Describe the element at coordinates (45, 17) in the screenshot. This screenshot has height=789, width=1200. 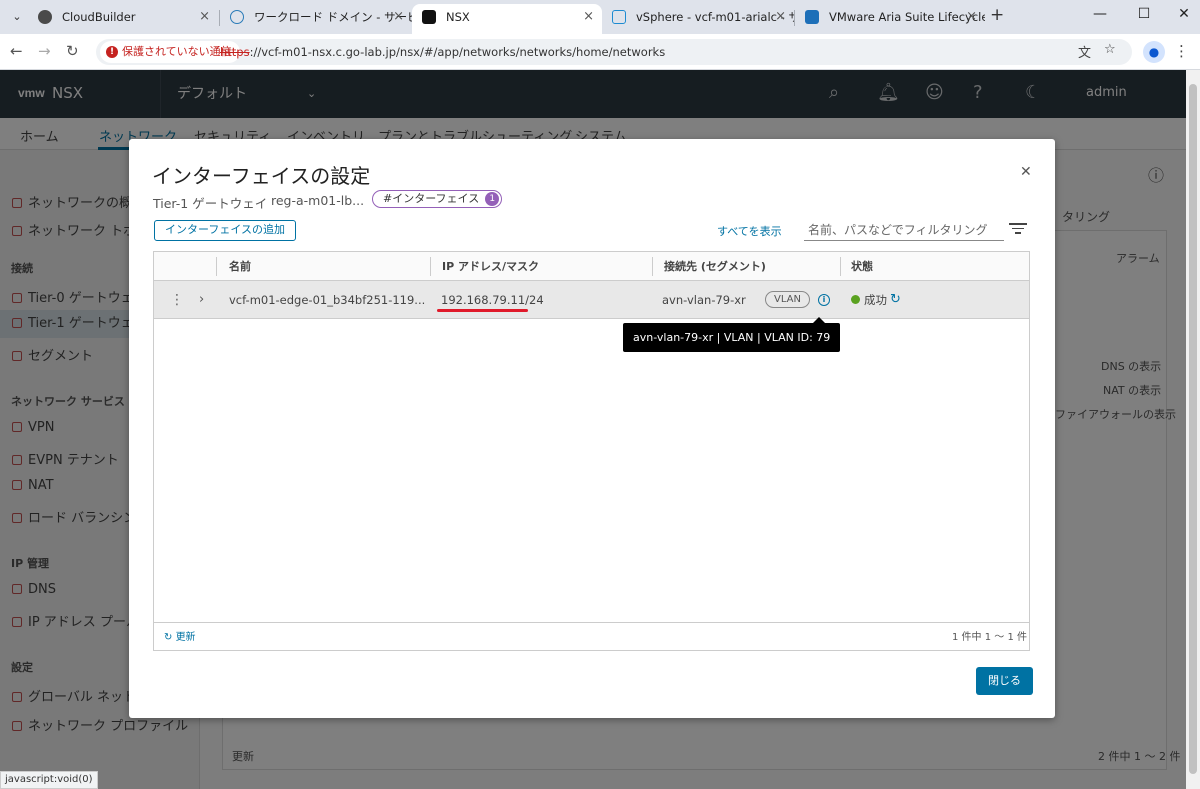
I see `globe-icon` at that location.